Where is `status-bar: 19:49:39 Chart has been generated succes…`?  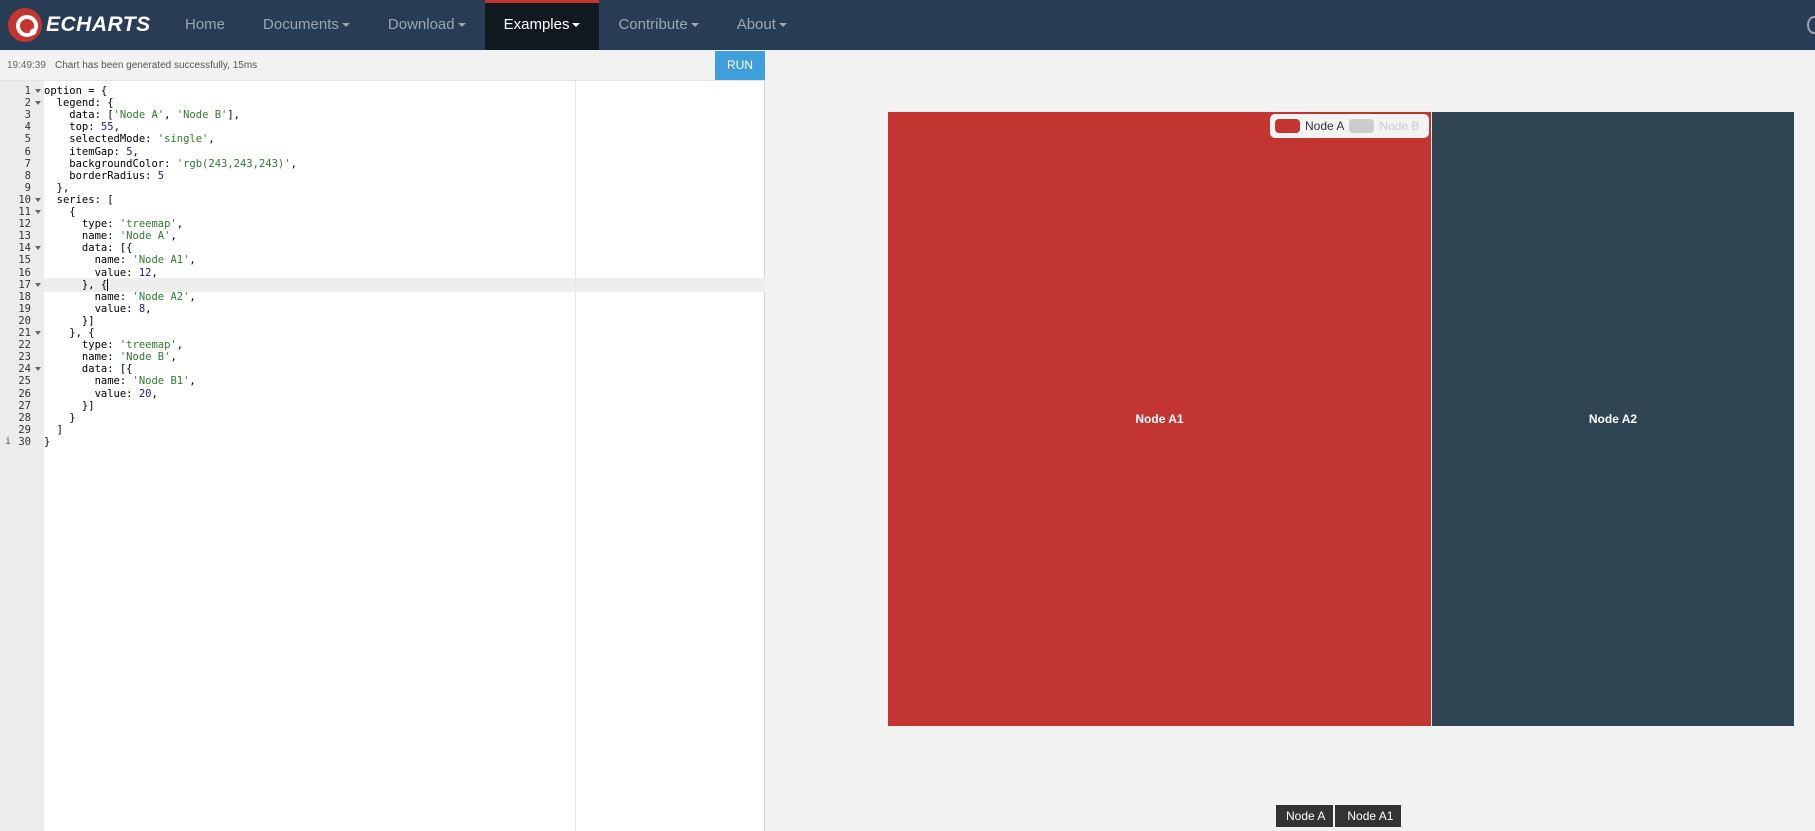 status-bar: 19:49:39 Chart has been generated succes… is located at coordinates (382, 65).